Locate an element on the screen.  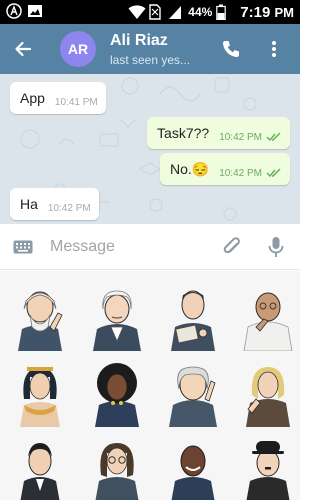
attach-button is located at coordinates (232, 247).